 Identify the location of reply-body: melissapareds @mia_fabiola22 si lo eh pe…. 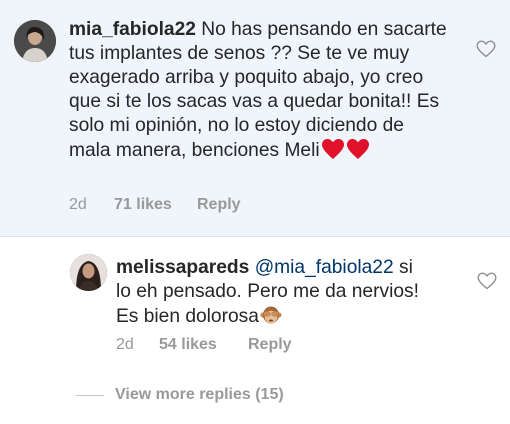
(271, 292).